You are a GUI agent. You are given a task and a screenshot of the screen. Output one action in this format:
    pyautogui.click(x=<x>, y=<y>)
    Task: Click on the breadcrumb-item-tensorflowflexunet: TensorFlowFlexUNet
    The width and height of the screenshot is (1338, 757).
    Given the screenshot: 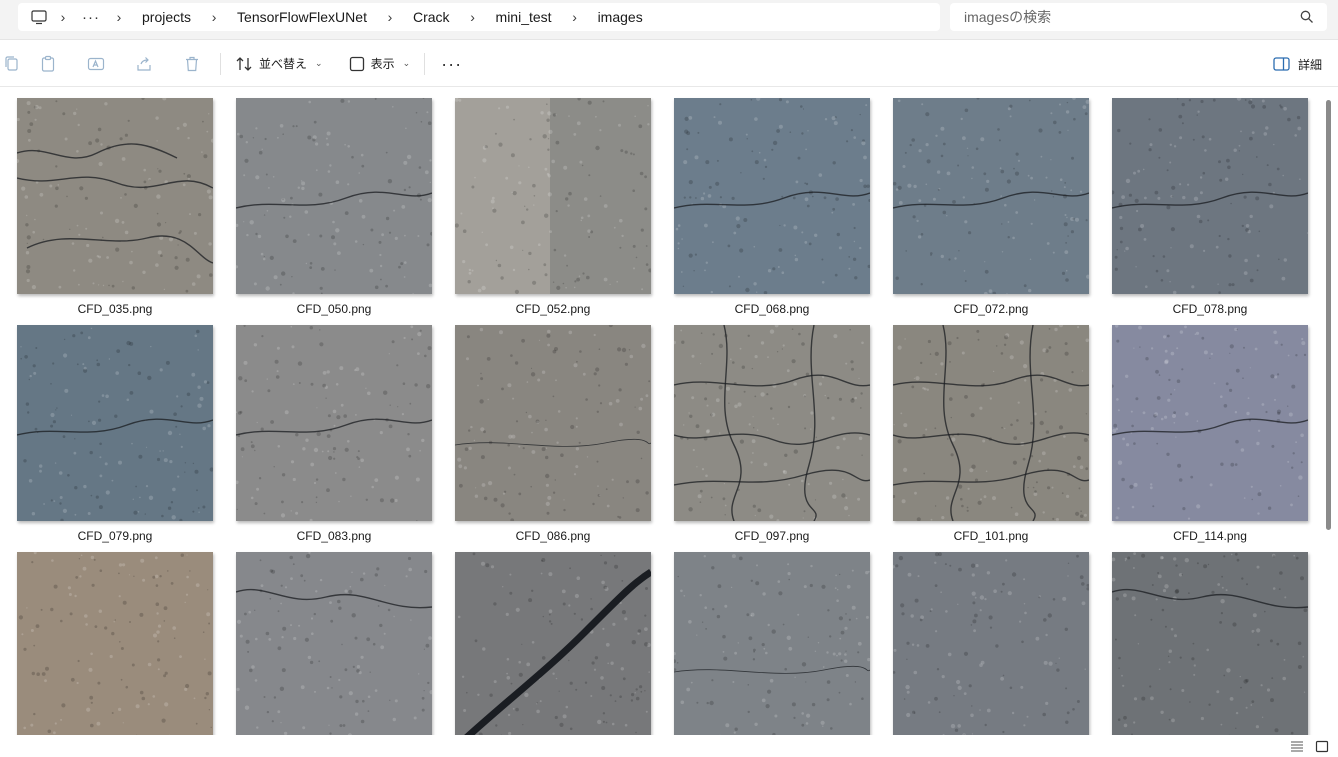 What is the action you would take?
    pyautogui.click(x=302, y=17)
    